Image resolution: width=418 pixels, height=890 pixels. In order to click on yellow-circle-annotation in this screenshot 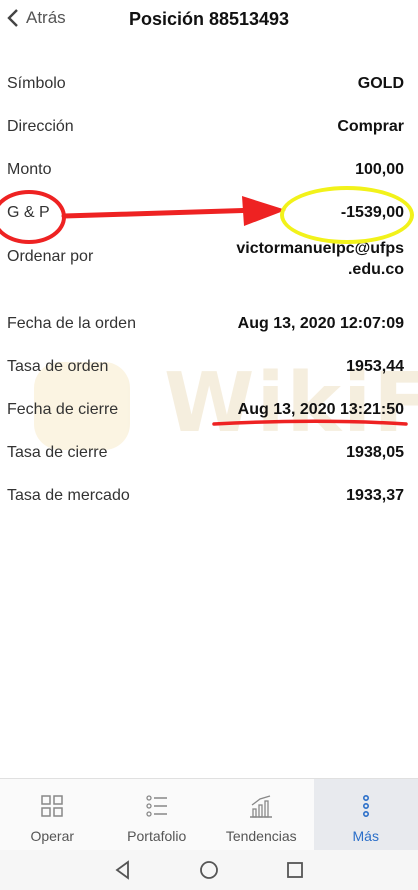, I will do `click(347, 215)`.